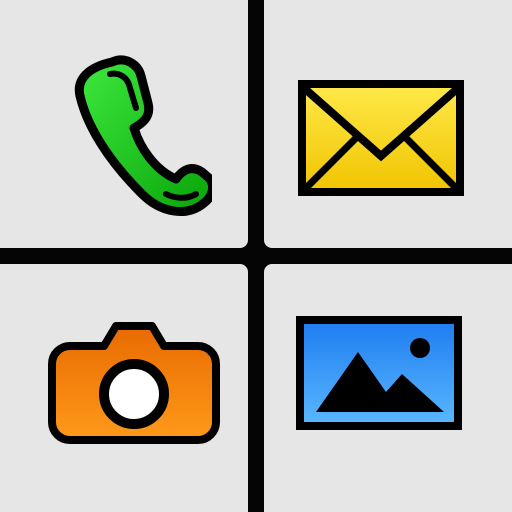 The width and height of the screenshot is (512, 512). Describe the element at coordinates (379, 373) in the screenshot. I see `picture-icon` at that location.